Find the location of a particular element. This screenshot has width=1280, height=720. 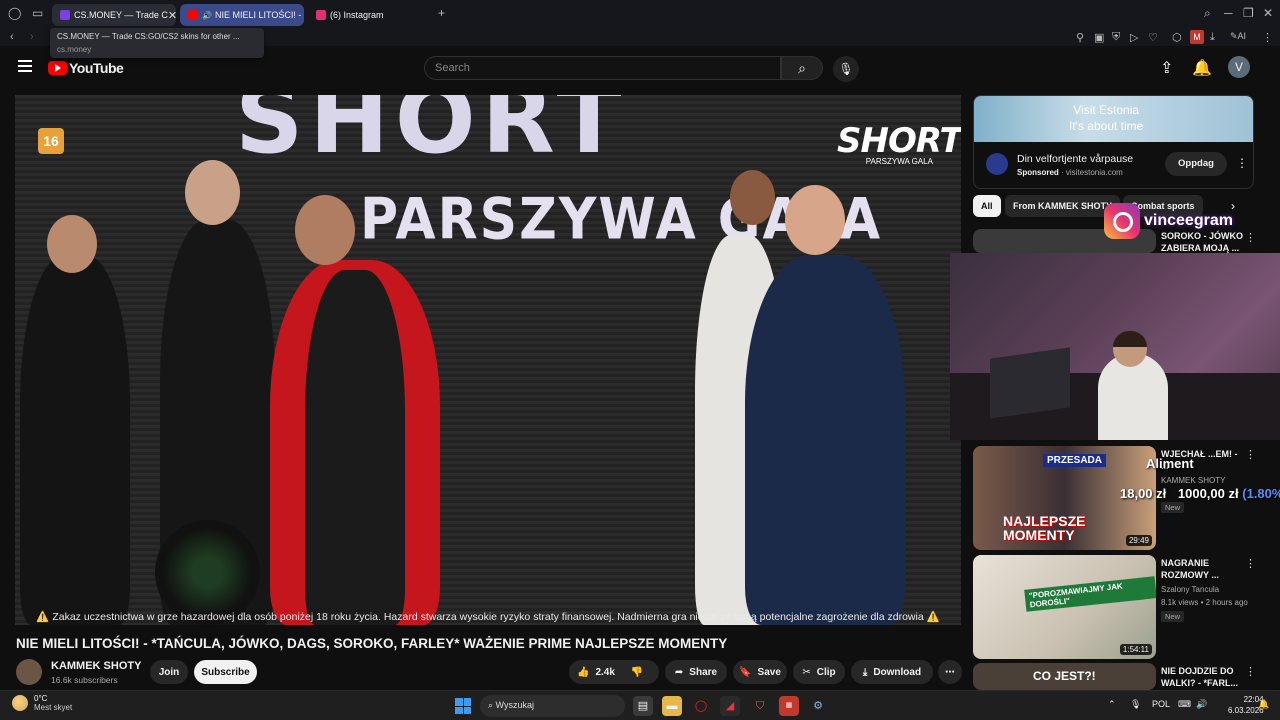

play-icon: ▷ is located at coordinates (1134, 37).